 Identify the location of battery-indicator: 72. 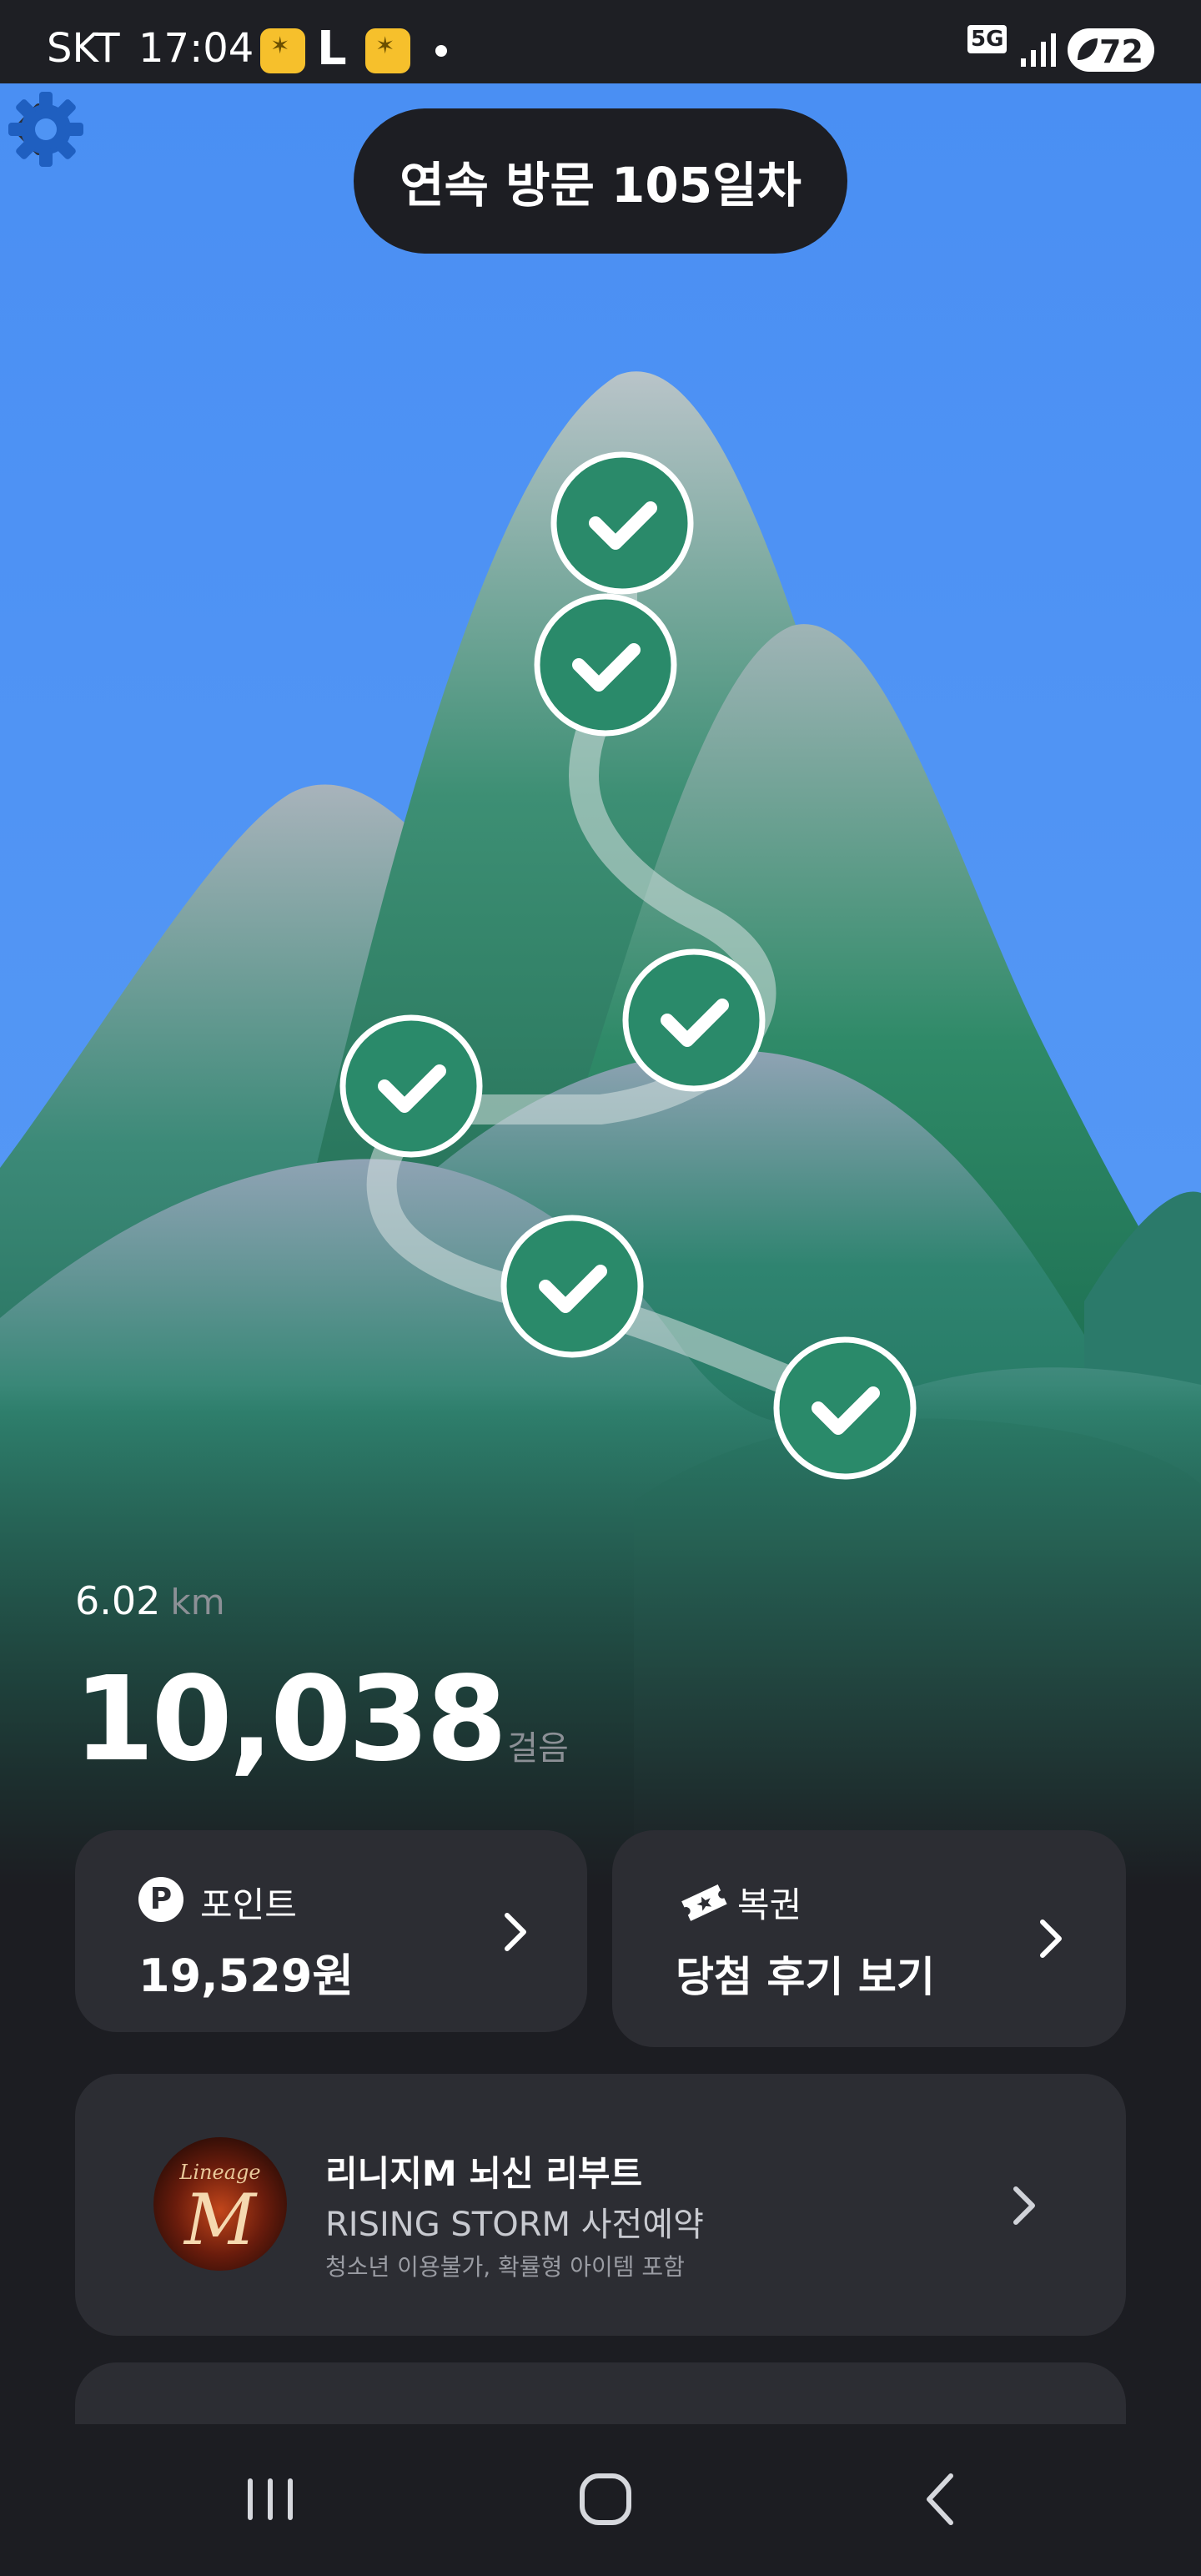
(1111, 50).